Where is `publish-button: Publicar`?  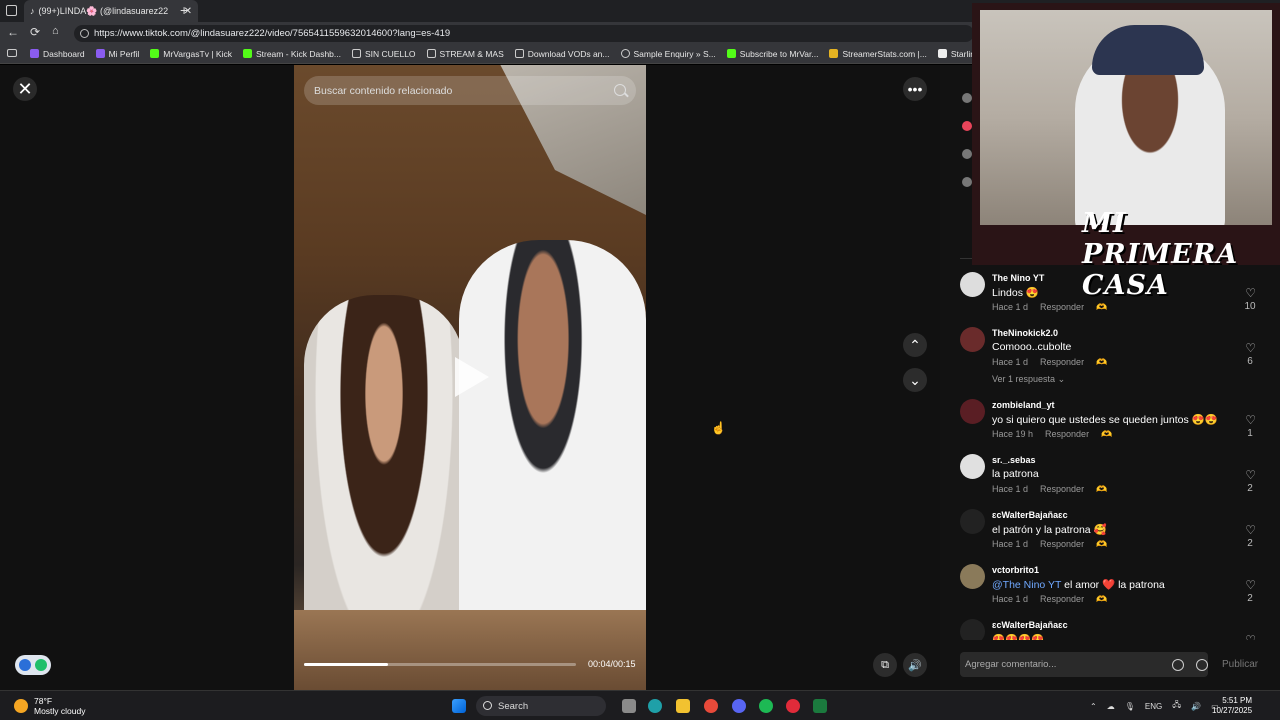 publish-button: Publicar is located at coordinates (1240, 664).